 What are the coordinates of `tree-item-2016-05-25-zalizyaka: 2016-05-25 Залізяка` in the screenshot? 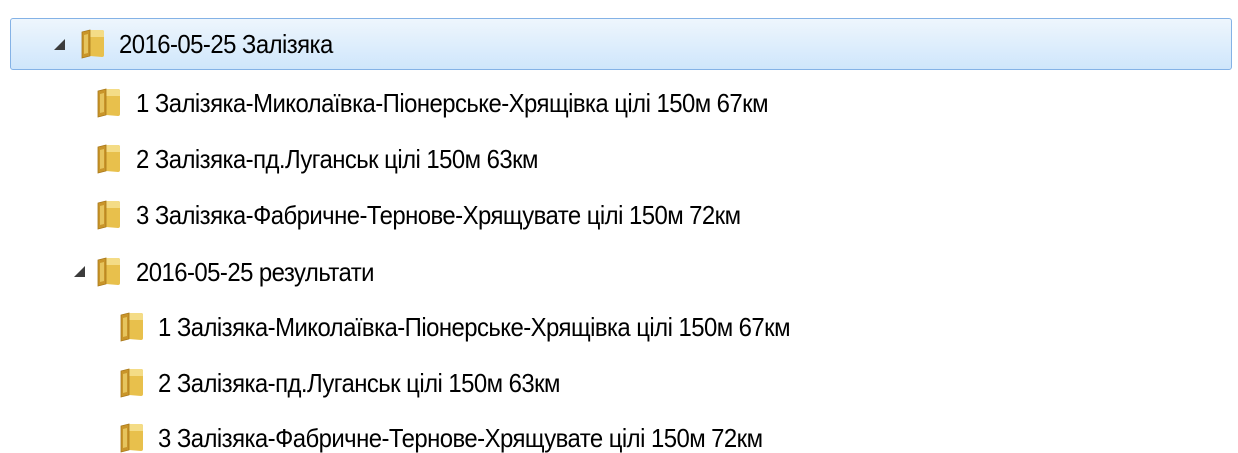 It's located at (621, 44).